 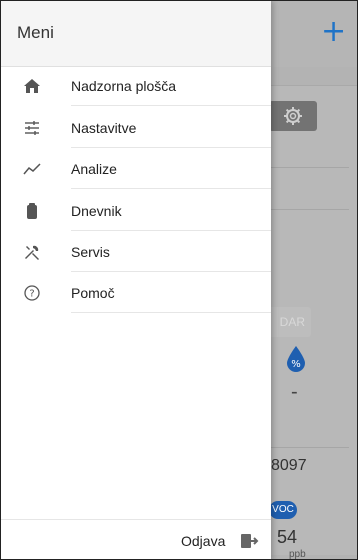 What do you see at coordinates (32, 128) in the screenshot?
I see `sliders-icon` at bounding box center [32, 128].